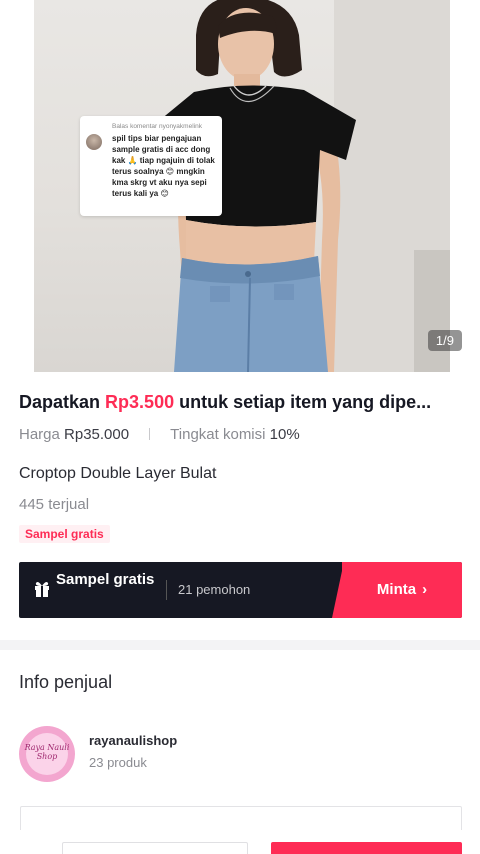 This screenshot has height=854, width=480. Describe the element at coordinates (105, 579) in the screenshot. I see `sample-bar-label: Sampel gratis` at that location.